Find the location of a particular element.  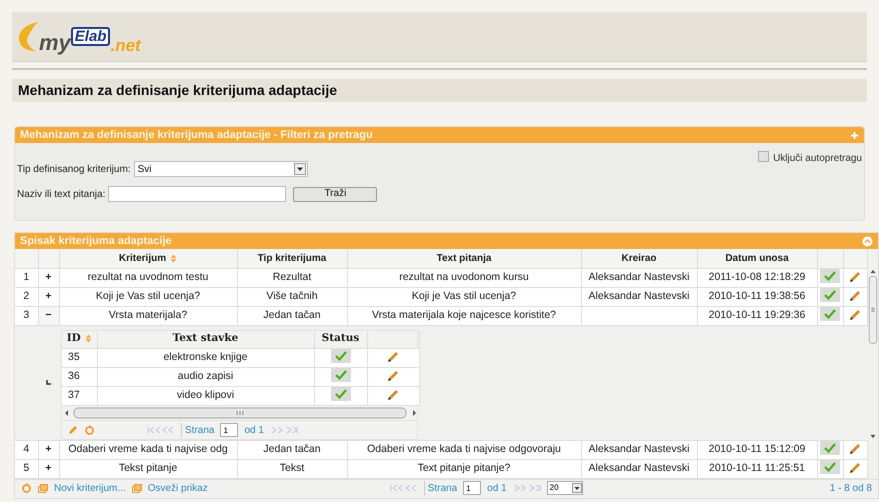

column-header: Tip kriterijuma is located at coordinates (292, 258).